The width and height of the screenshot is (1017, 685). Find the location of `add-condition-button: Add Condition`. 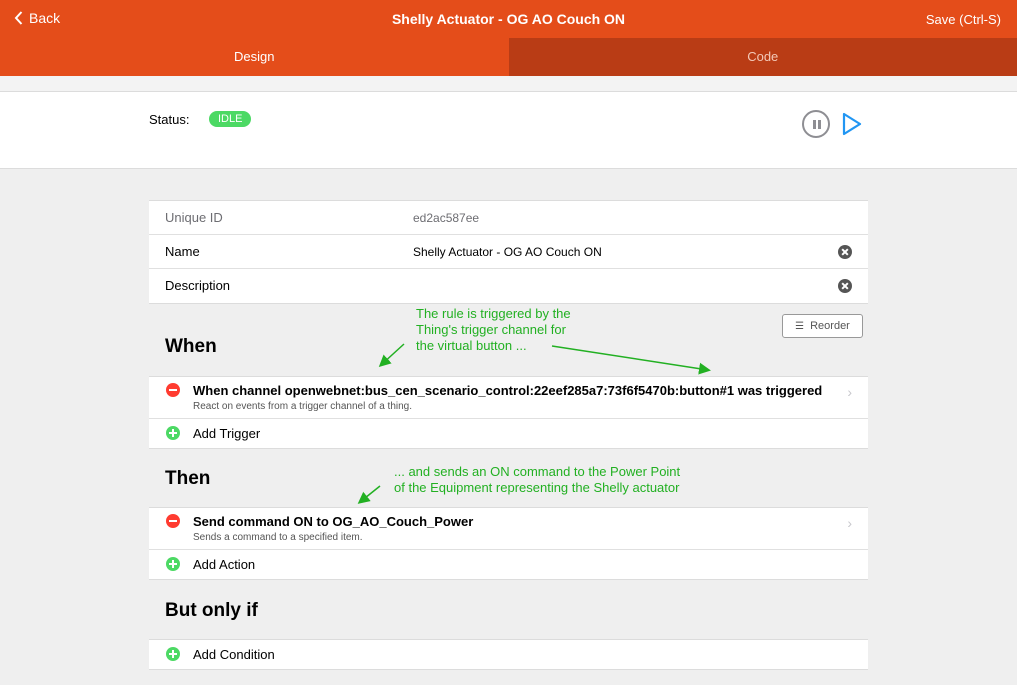

add-condition-button: Add Condition is located at coordinates (508, 654).